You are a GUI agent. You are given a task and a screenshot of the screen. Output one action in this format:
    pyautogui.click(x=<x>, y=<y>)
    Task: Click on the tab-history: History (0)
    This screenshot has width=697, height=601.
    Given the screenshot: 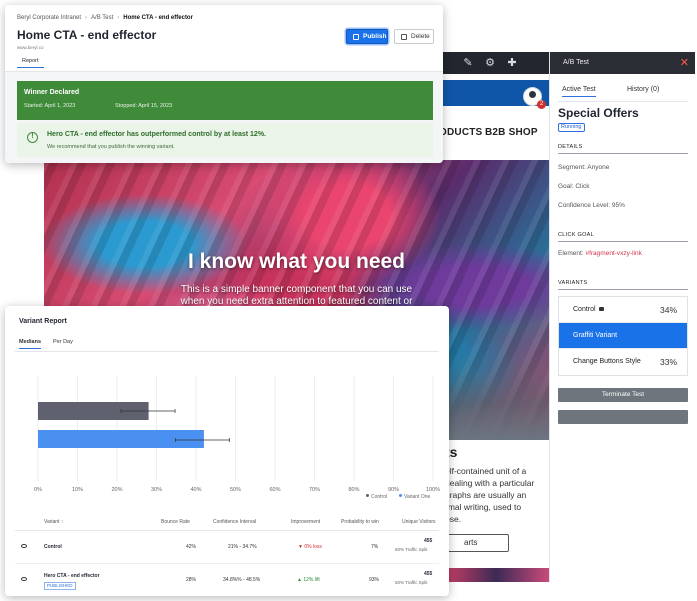 What is the action you would take?
    pyautogui.click(x=643, y=89)
    